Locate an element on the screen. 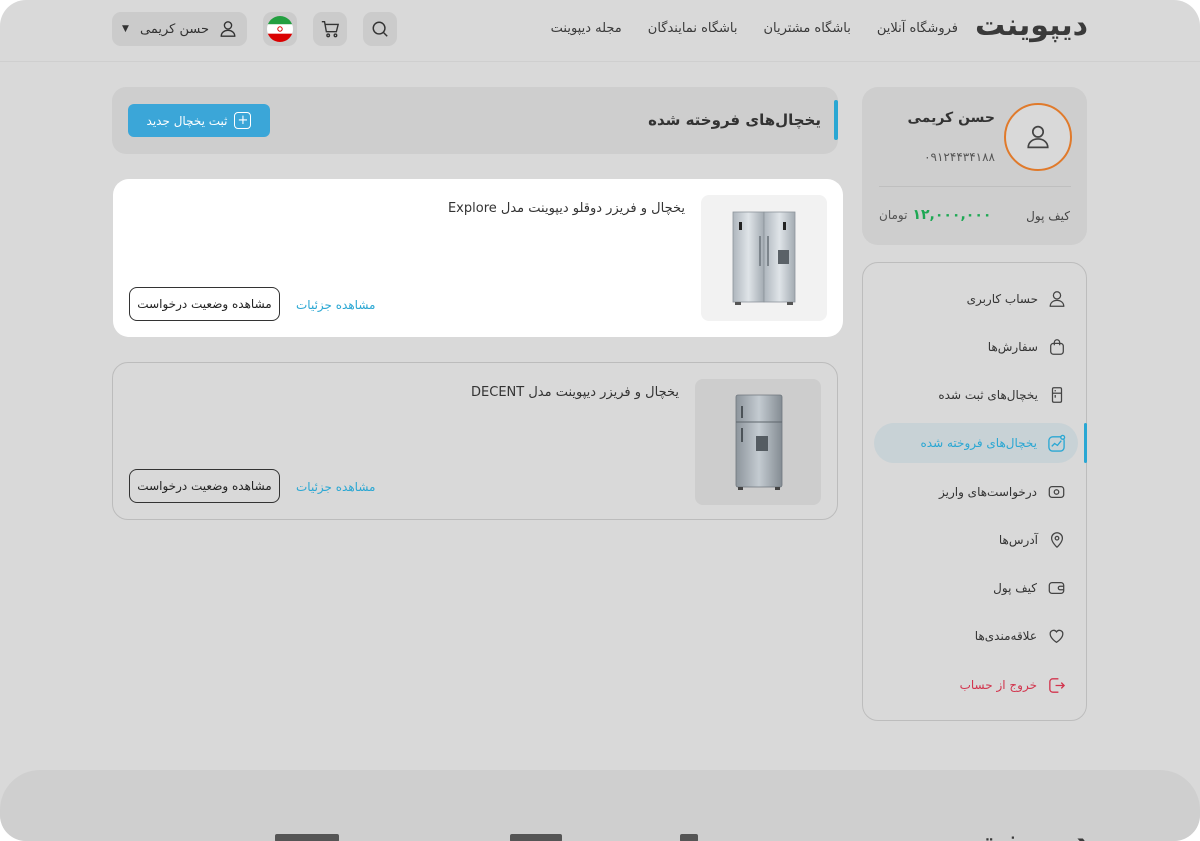  sidebar-item-label: یخچال‌های فروخته شده is located at coordinates (978, 443).